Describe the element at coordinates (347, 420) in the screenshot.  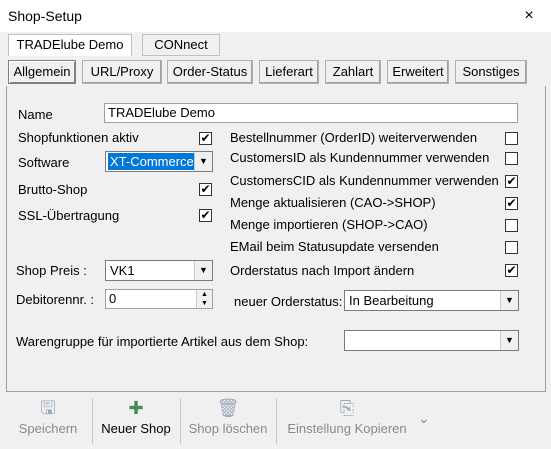
I see `copy-settings-button: ⎘ Einstellung Kopieren` at that location.